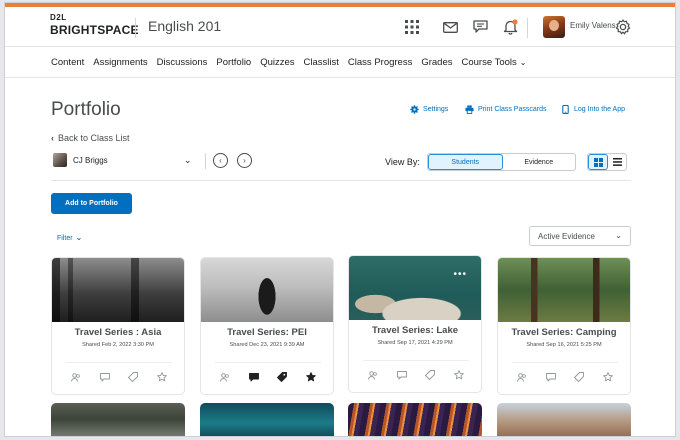 The image size is (680, 440). What do you see at coordinates (90, 160) in the screenshot?
I see `student-name: CJ Briggs` at bounding box center [90, 160].